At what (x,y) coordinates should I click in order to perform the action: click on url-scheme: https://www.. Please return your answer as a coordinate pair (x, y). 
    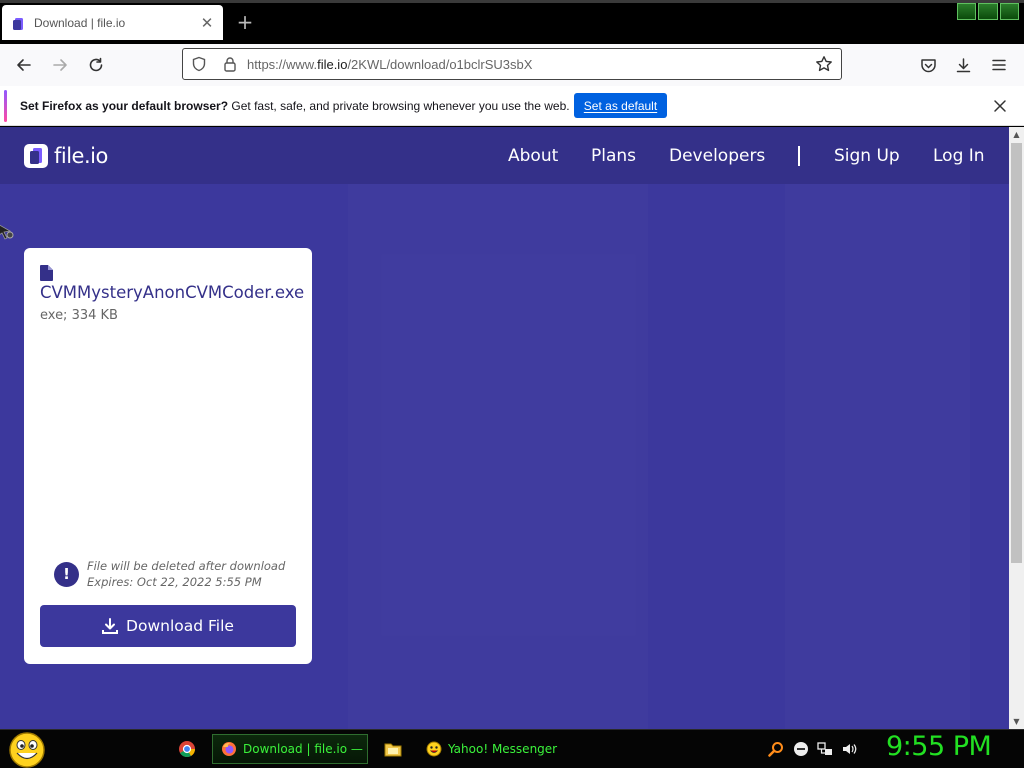
    Looking at the image, I should click on (282, 64).